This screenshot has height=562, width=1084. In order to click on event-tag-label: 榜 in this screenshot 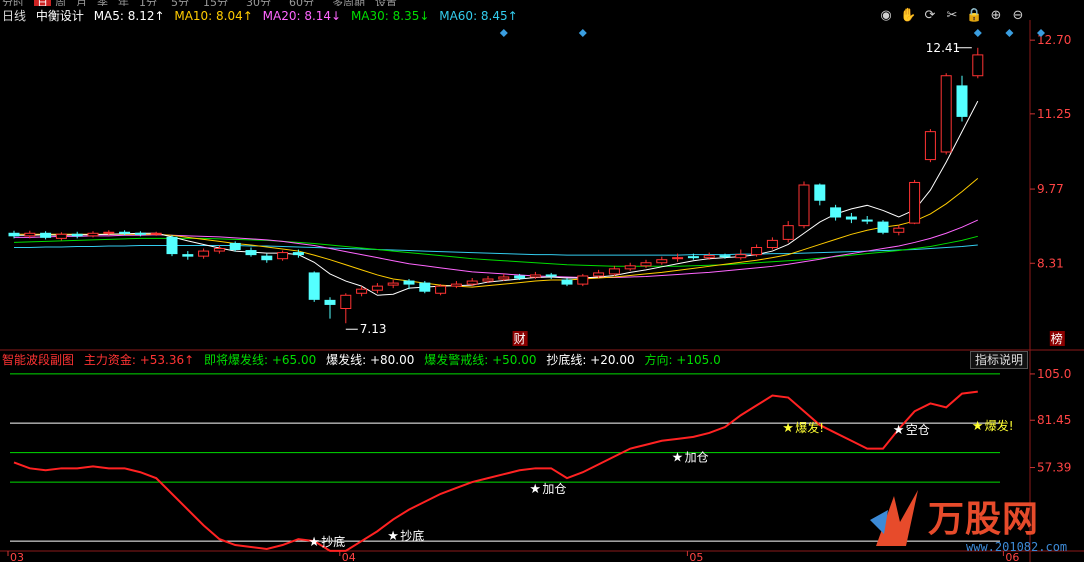, I will do `click(1057, 338)`.